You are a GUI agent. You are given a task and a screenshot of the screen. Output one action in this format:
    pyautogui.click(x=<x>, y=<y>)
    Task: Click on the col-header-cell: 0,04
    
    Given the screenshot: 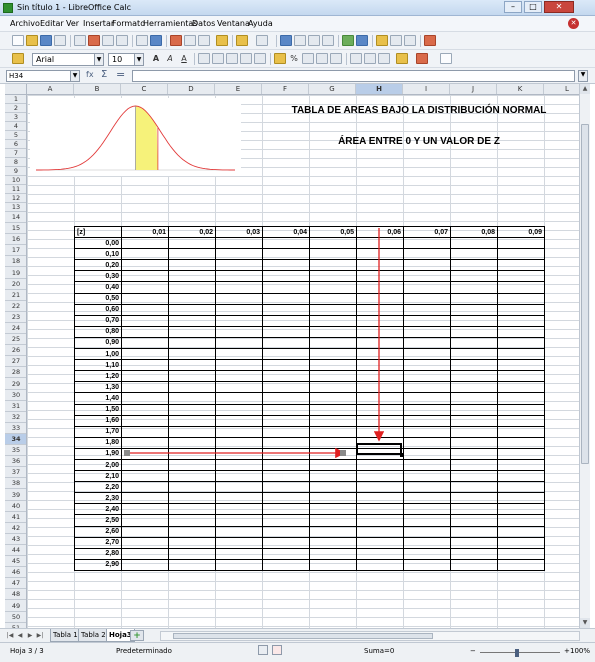 What is the action you would take?
    pyautogui.click(x=286, y=232)
    